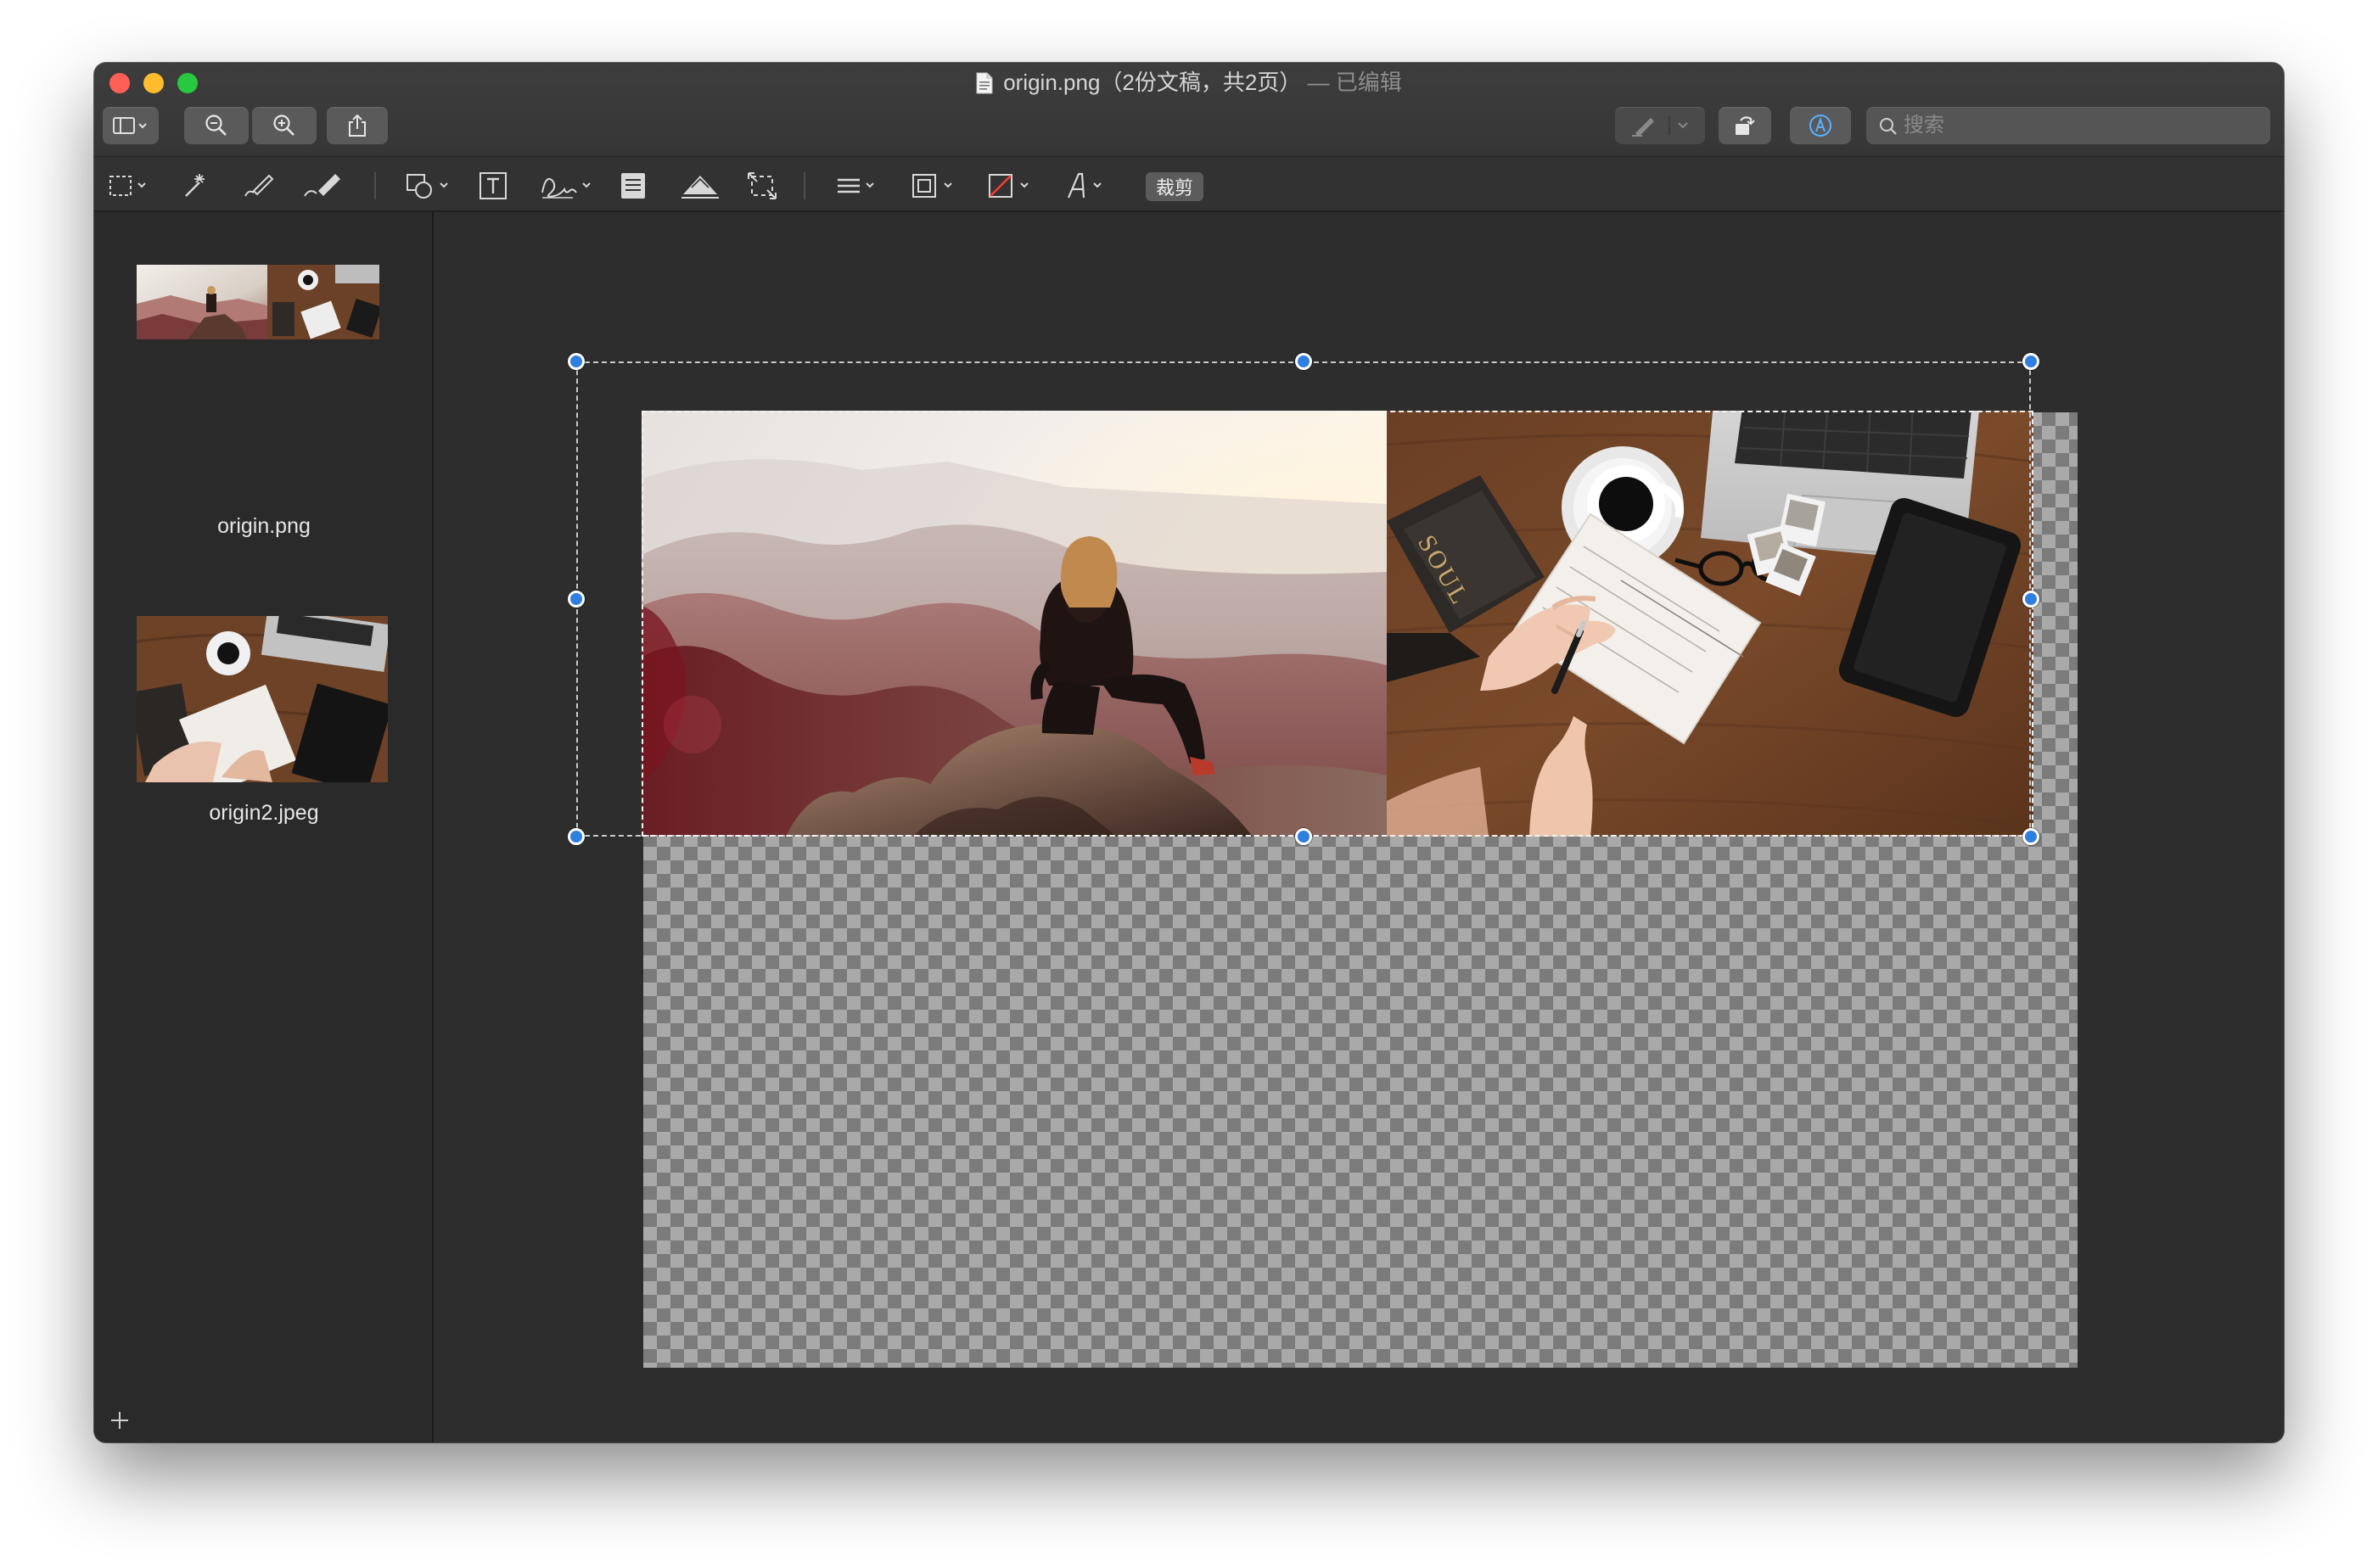 The image size is (2378, 1568). I want to click on text-style-tool, so click(1088, 186).